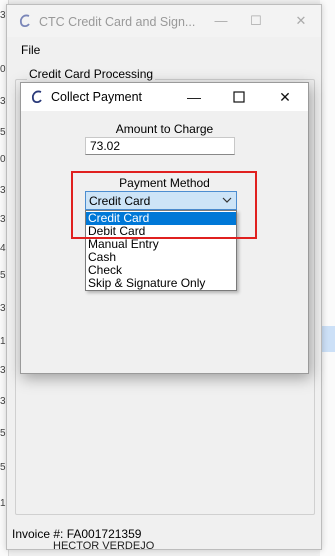 Image resolution: width=335 pixels, height=556 pixels. What do you see at coordinates (164, 50) in the screenshot?
I see `menu-bar: File` at bounding box center [164, 50].